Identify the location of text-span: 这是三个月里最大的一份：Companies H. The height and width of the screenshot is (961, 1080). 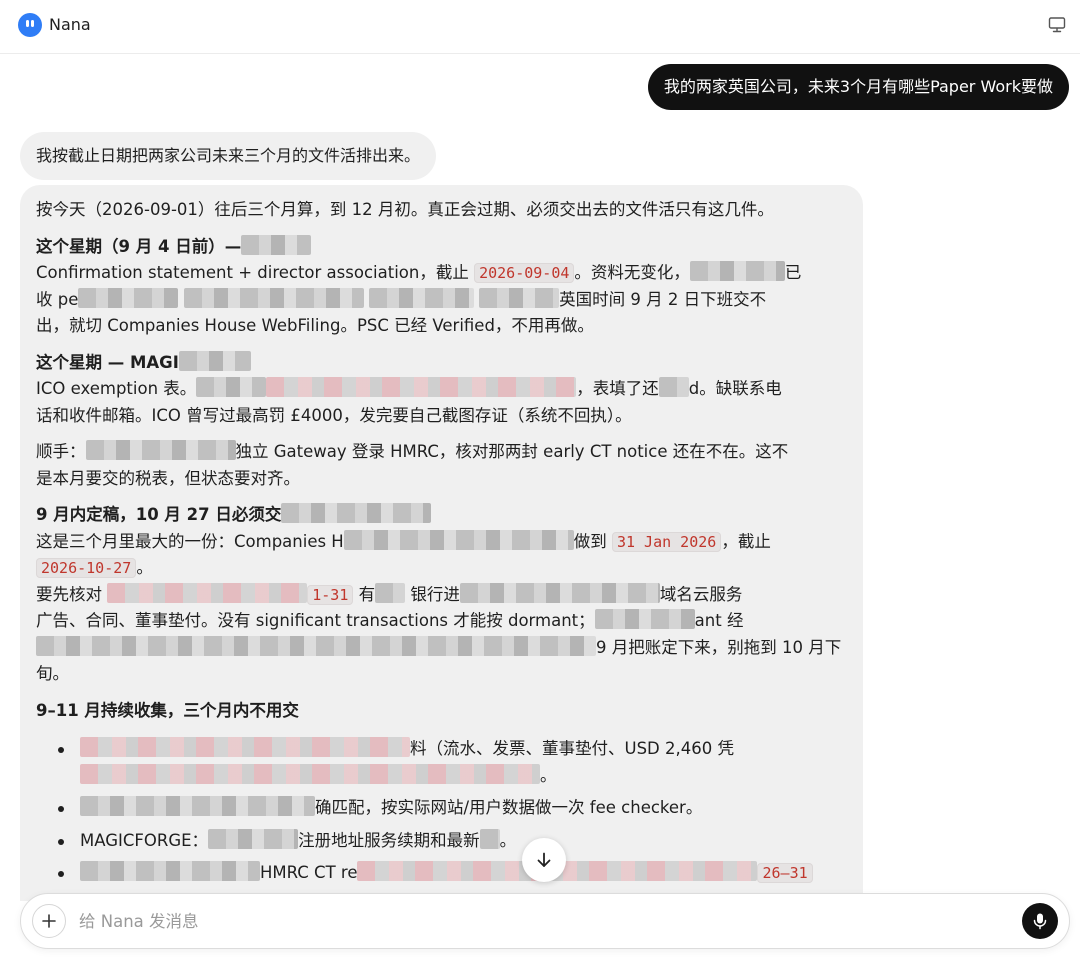
(190, 541).